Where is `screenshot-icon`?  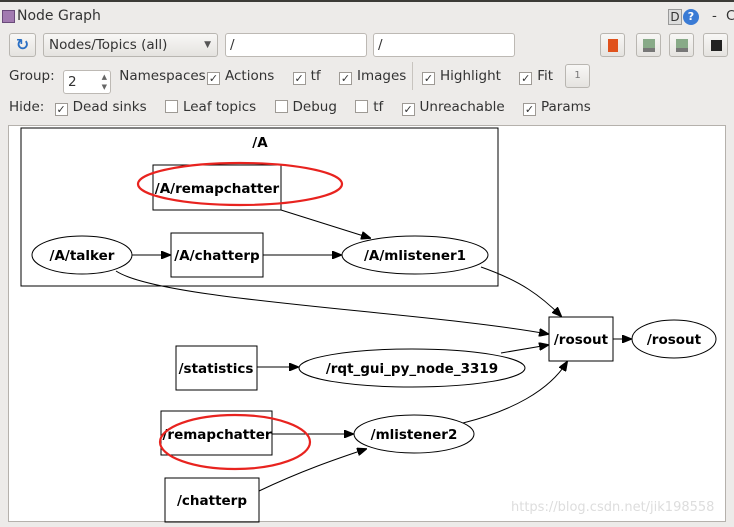 screenshot-icon is located at coordinates (715, 45).